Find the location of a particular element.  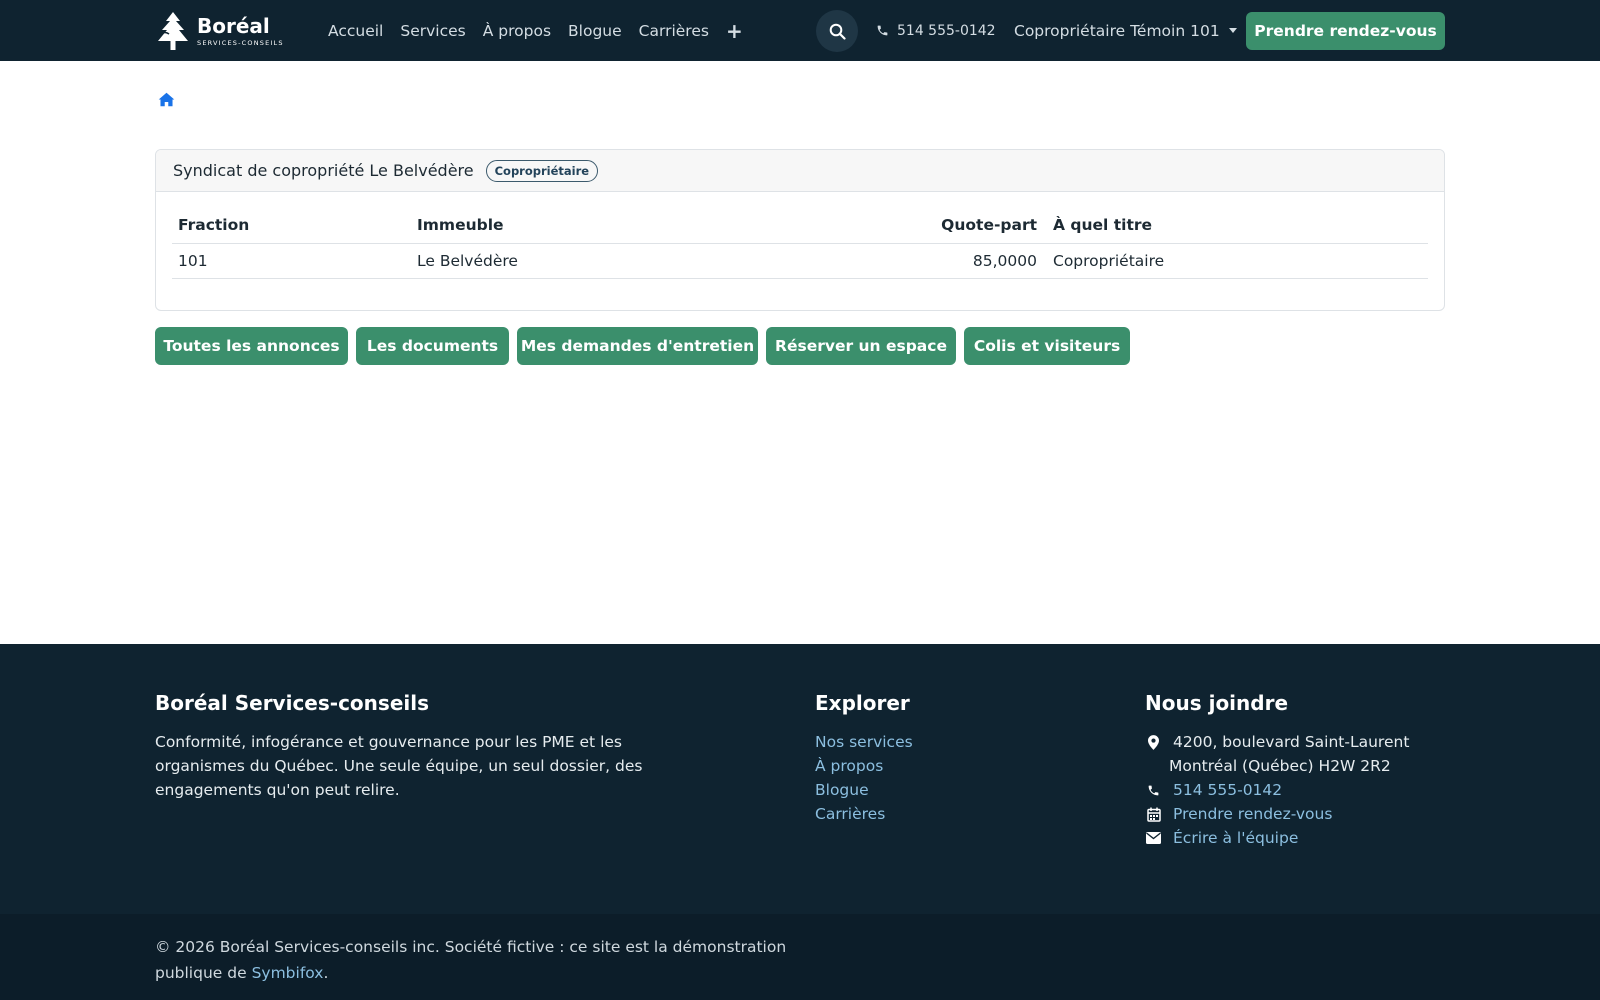

table-row: 101 Le Belvédère 85,0000 Copropriétaire is located at coordinates (800, 261).